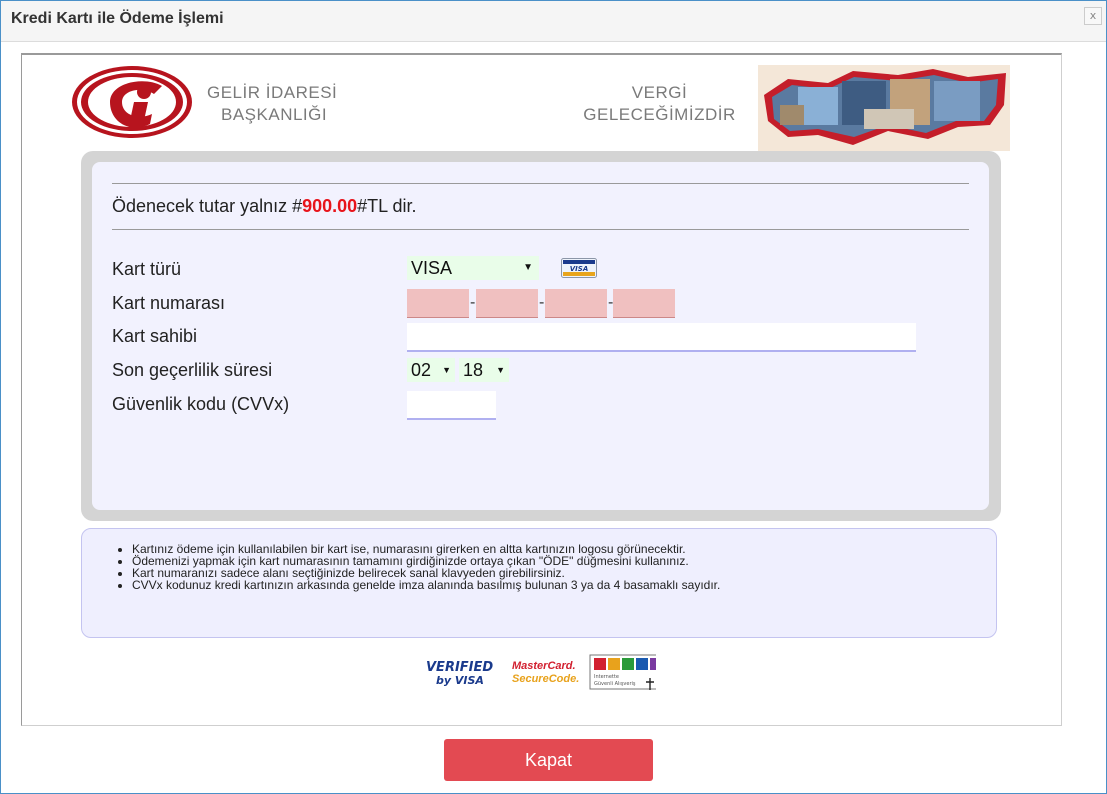 The width and height of the screenshot is (1107, 794). Describe the element at coordinates (545, 679) in the screenshot. I see `mc-line-2: SecureCode.` at that location.